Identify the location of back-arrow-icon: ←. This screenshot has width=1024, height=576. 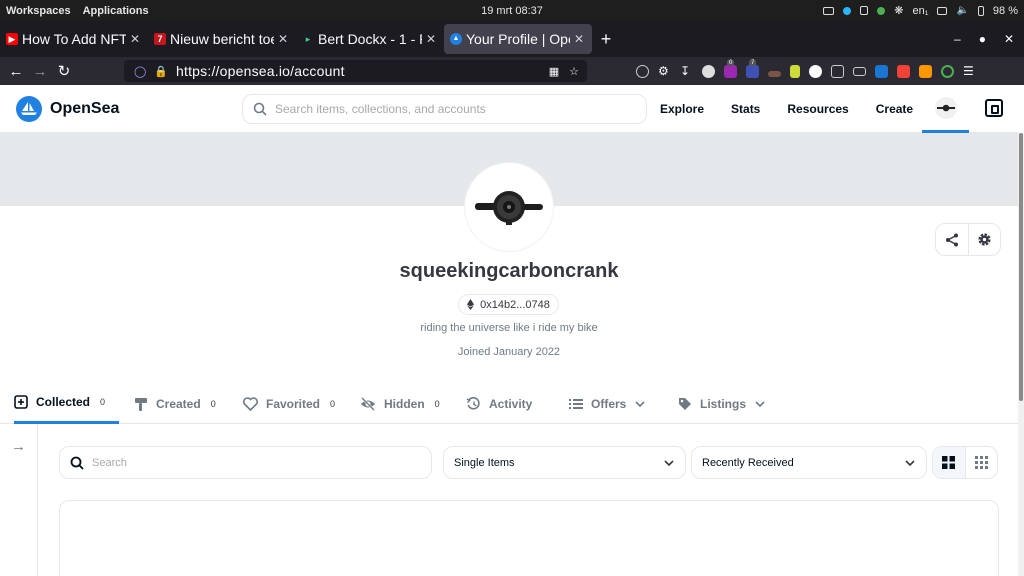
(16, 71).